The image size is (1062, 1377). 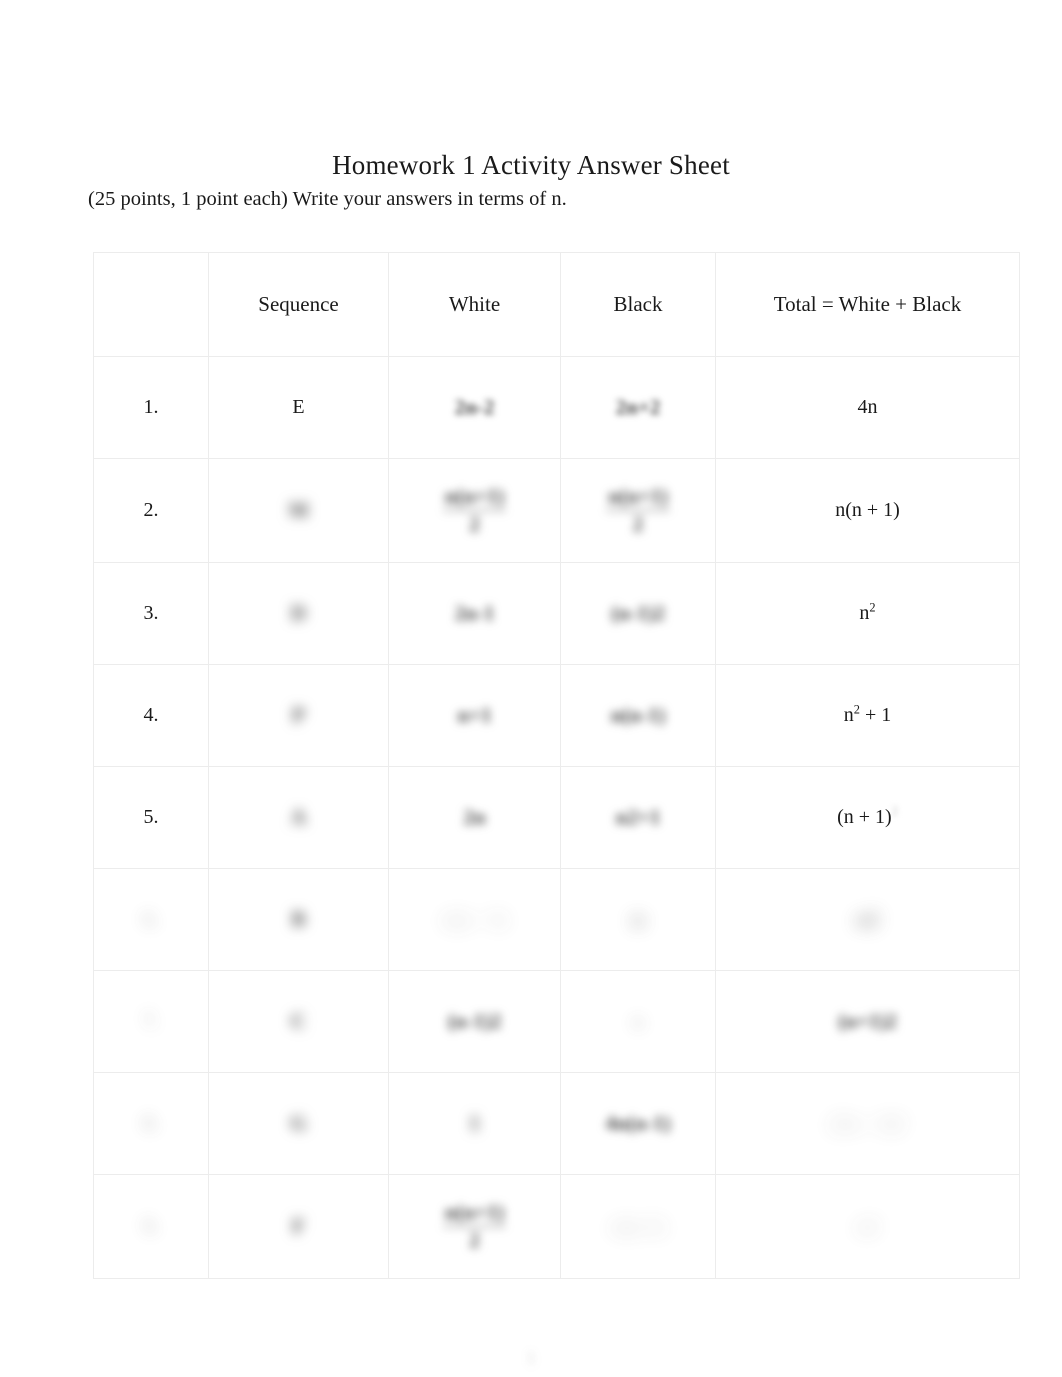 What do you see at coordinates (474, 613) in the screenshot?
I see `row-white: 2n-1` at bounding box center [474, 613].